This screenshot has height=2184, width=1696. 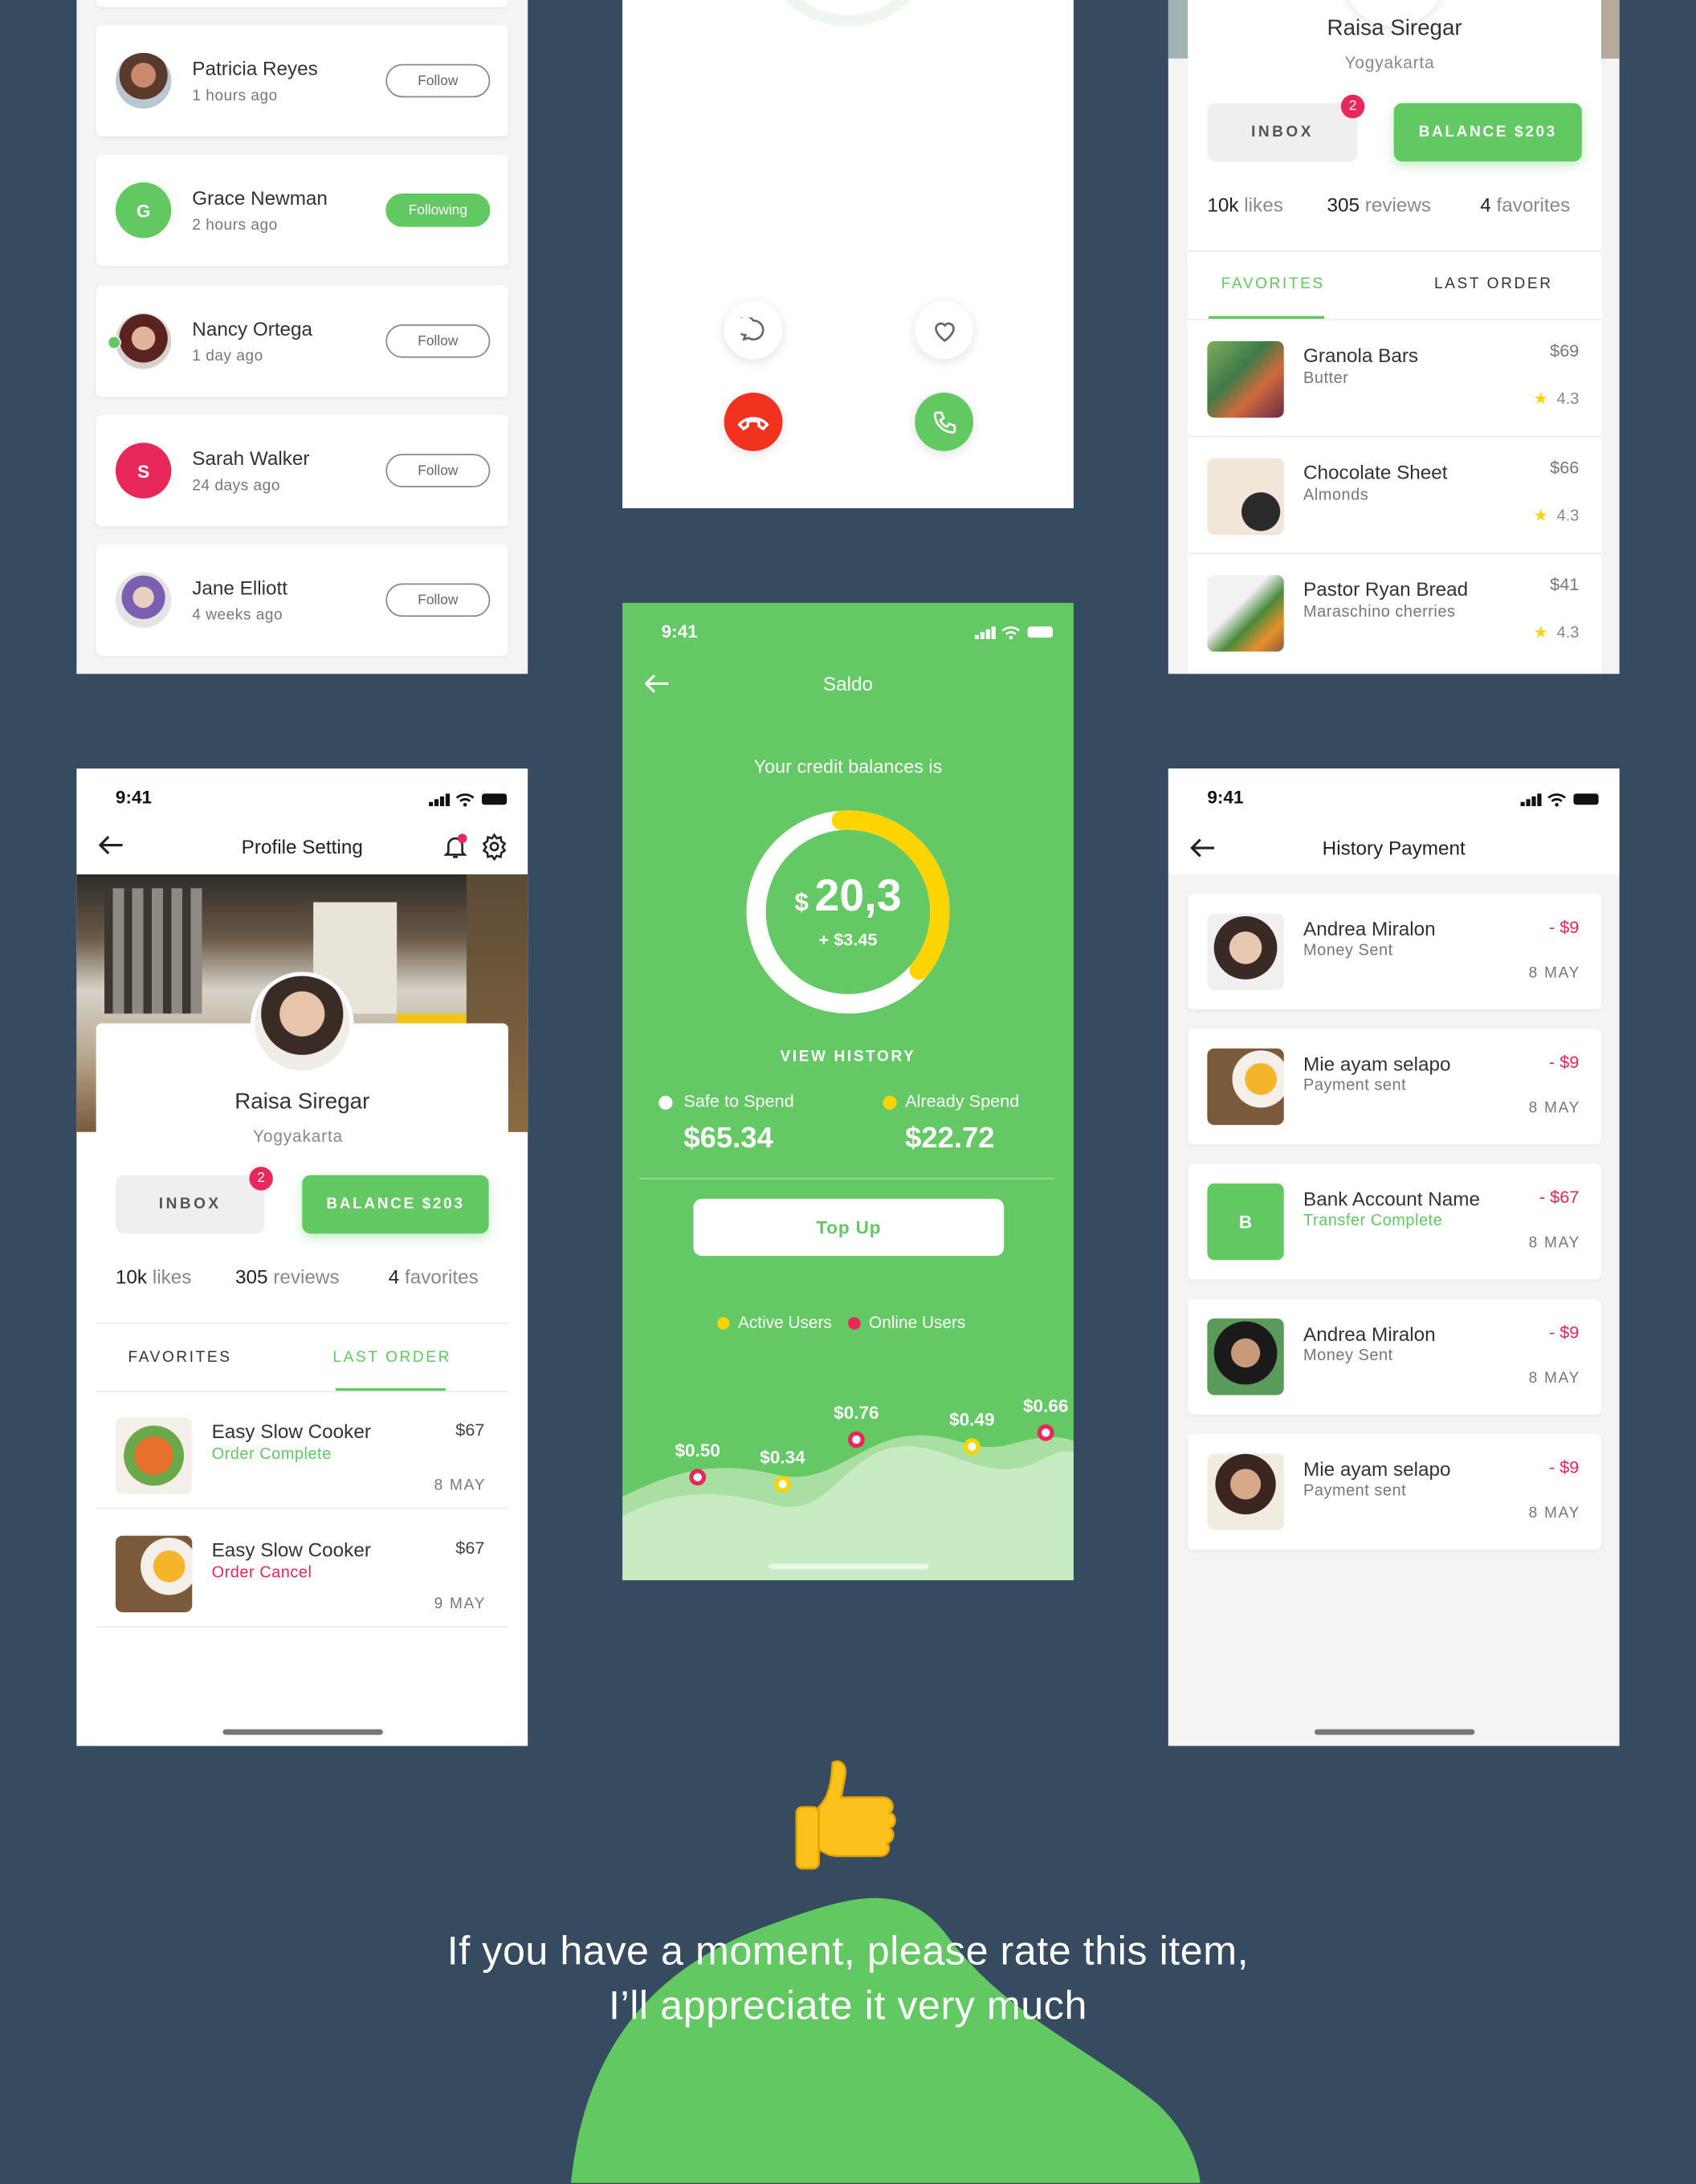 I want to click on payee-name: Andrea Miralon, so click(x=1369, y=928).